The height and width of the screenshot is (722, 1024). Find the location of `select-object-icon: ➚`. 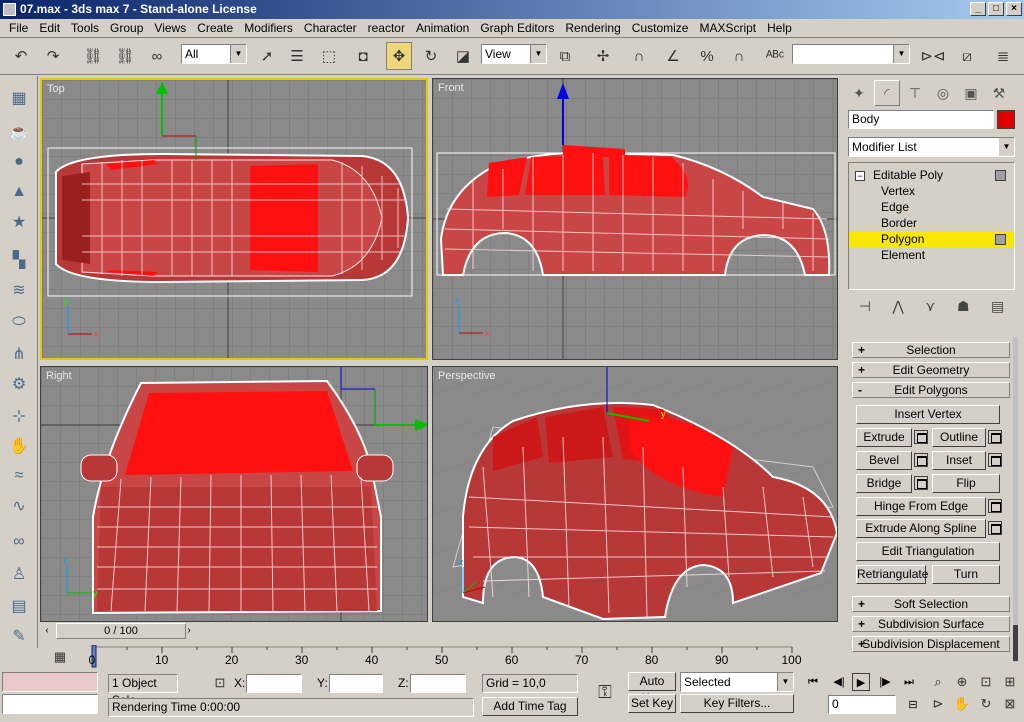

select-object-icon: ➚ is located at coordinates (267, 56).